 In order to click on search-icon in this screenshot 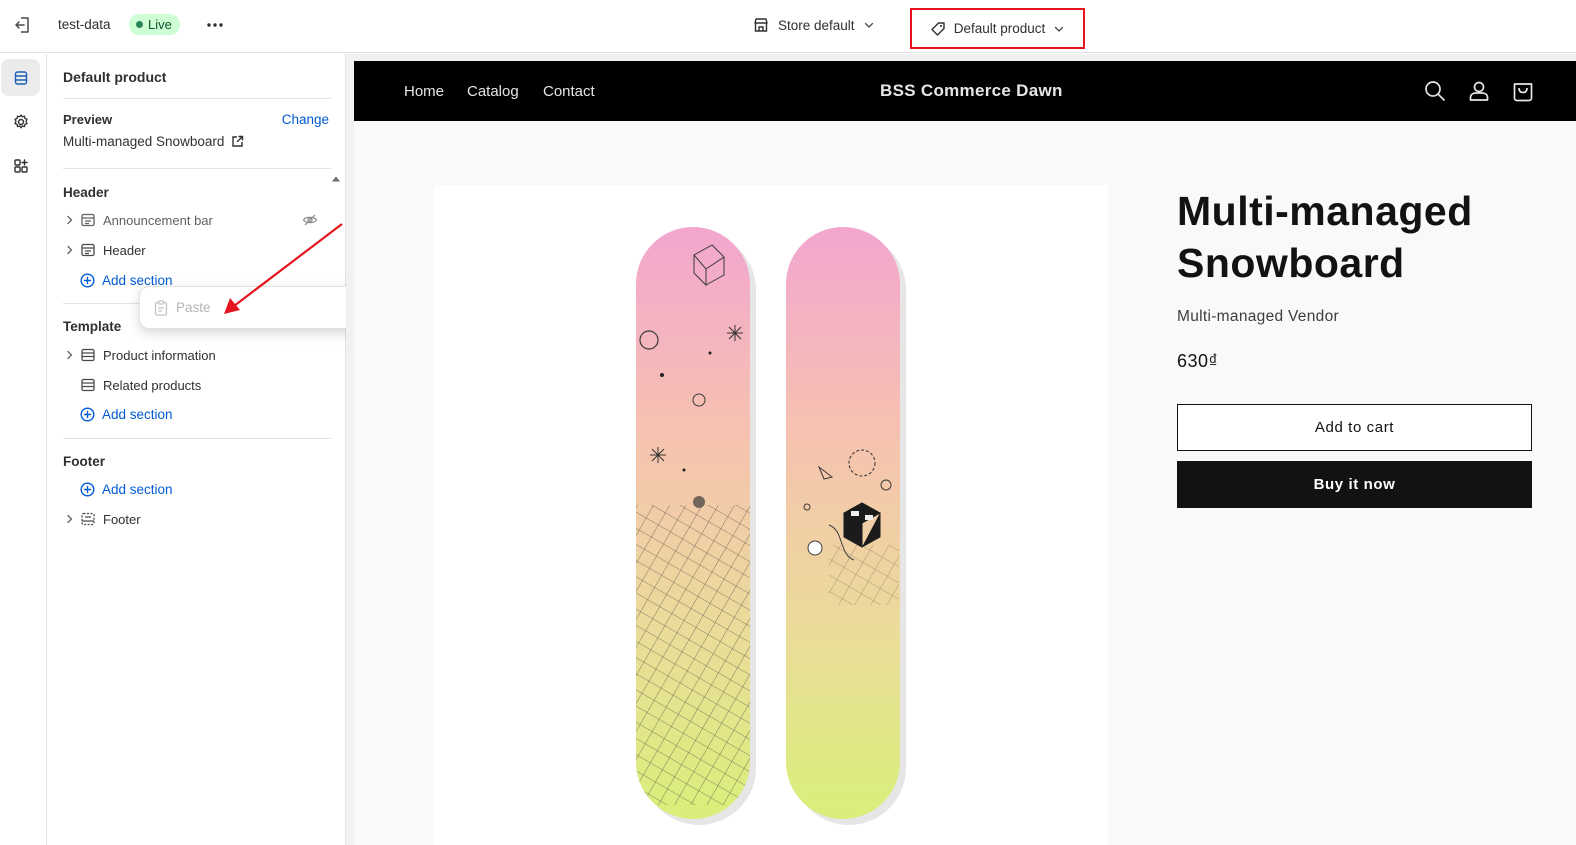, I will do `click(1435, 91)`.